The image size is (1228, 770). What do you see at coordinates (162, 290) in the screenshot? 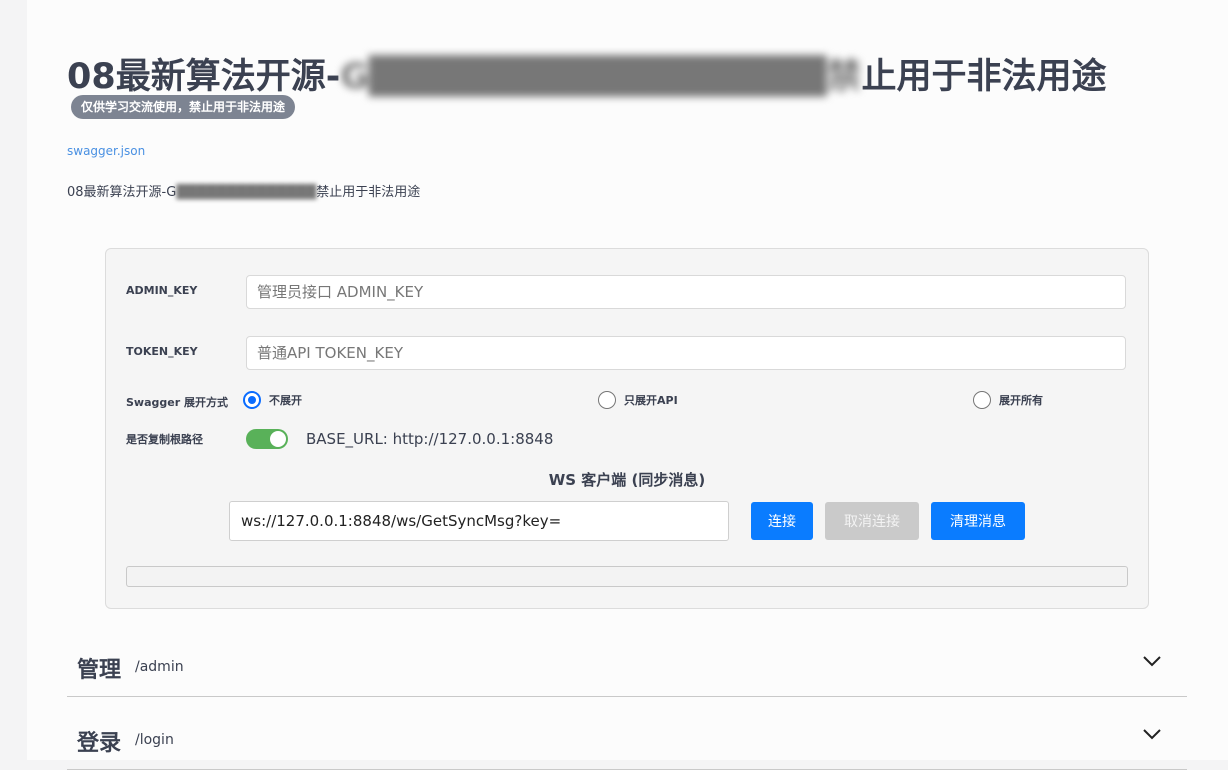
I see `admin-key-label: ADMIN_KEY` at bounding box center [162, 290].